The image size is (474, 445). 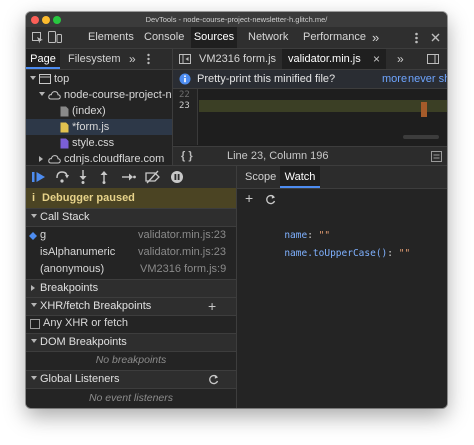 What do you see at coordinates (89, 111) in the screenshot?
I see `tree-label: (index)` at bounding box center [89, 111].